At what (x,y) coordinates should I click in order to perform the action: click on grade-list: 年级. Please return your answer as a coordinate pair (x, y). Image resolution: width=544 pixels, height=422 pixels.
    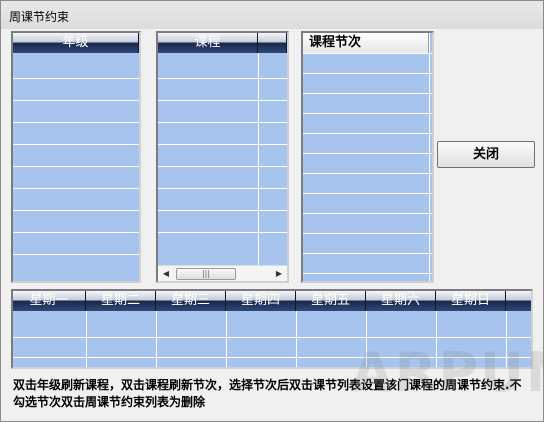
    Looking at the image, I should click on (76, 157).